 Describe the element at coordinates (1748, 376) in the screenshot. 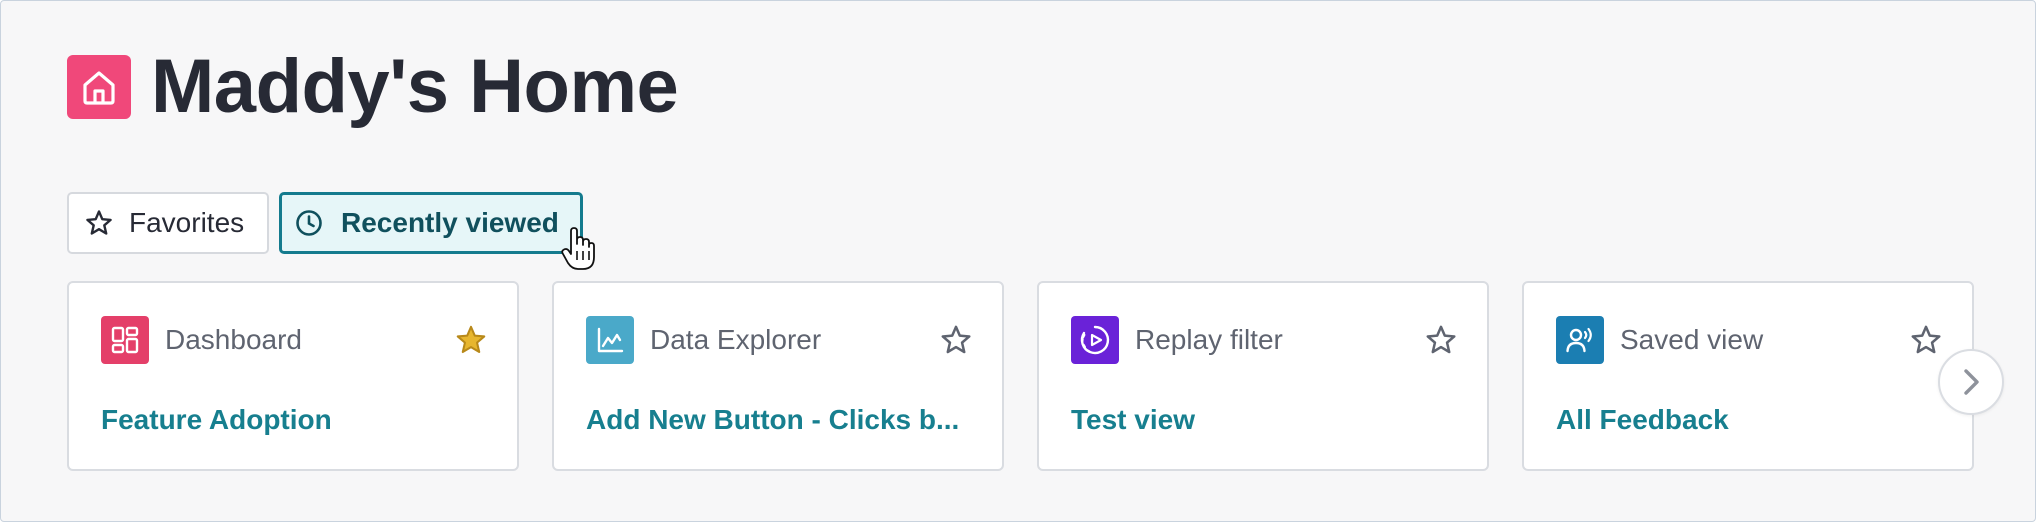

I see `recent-item-card: Saved view All Feedback` at that location.